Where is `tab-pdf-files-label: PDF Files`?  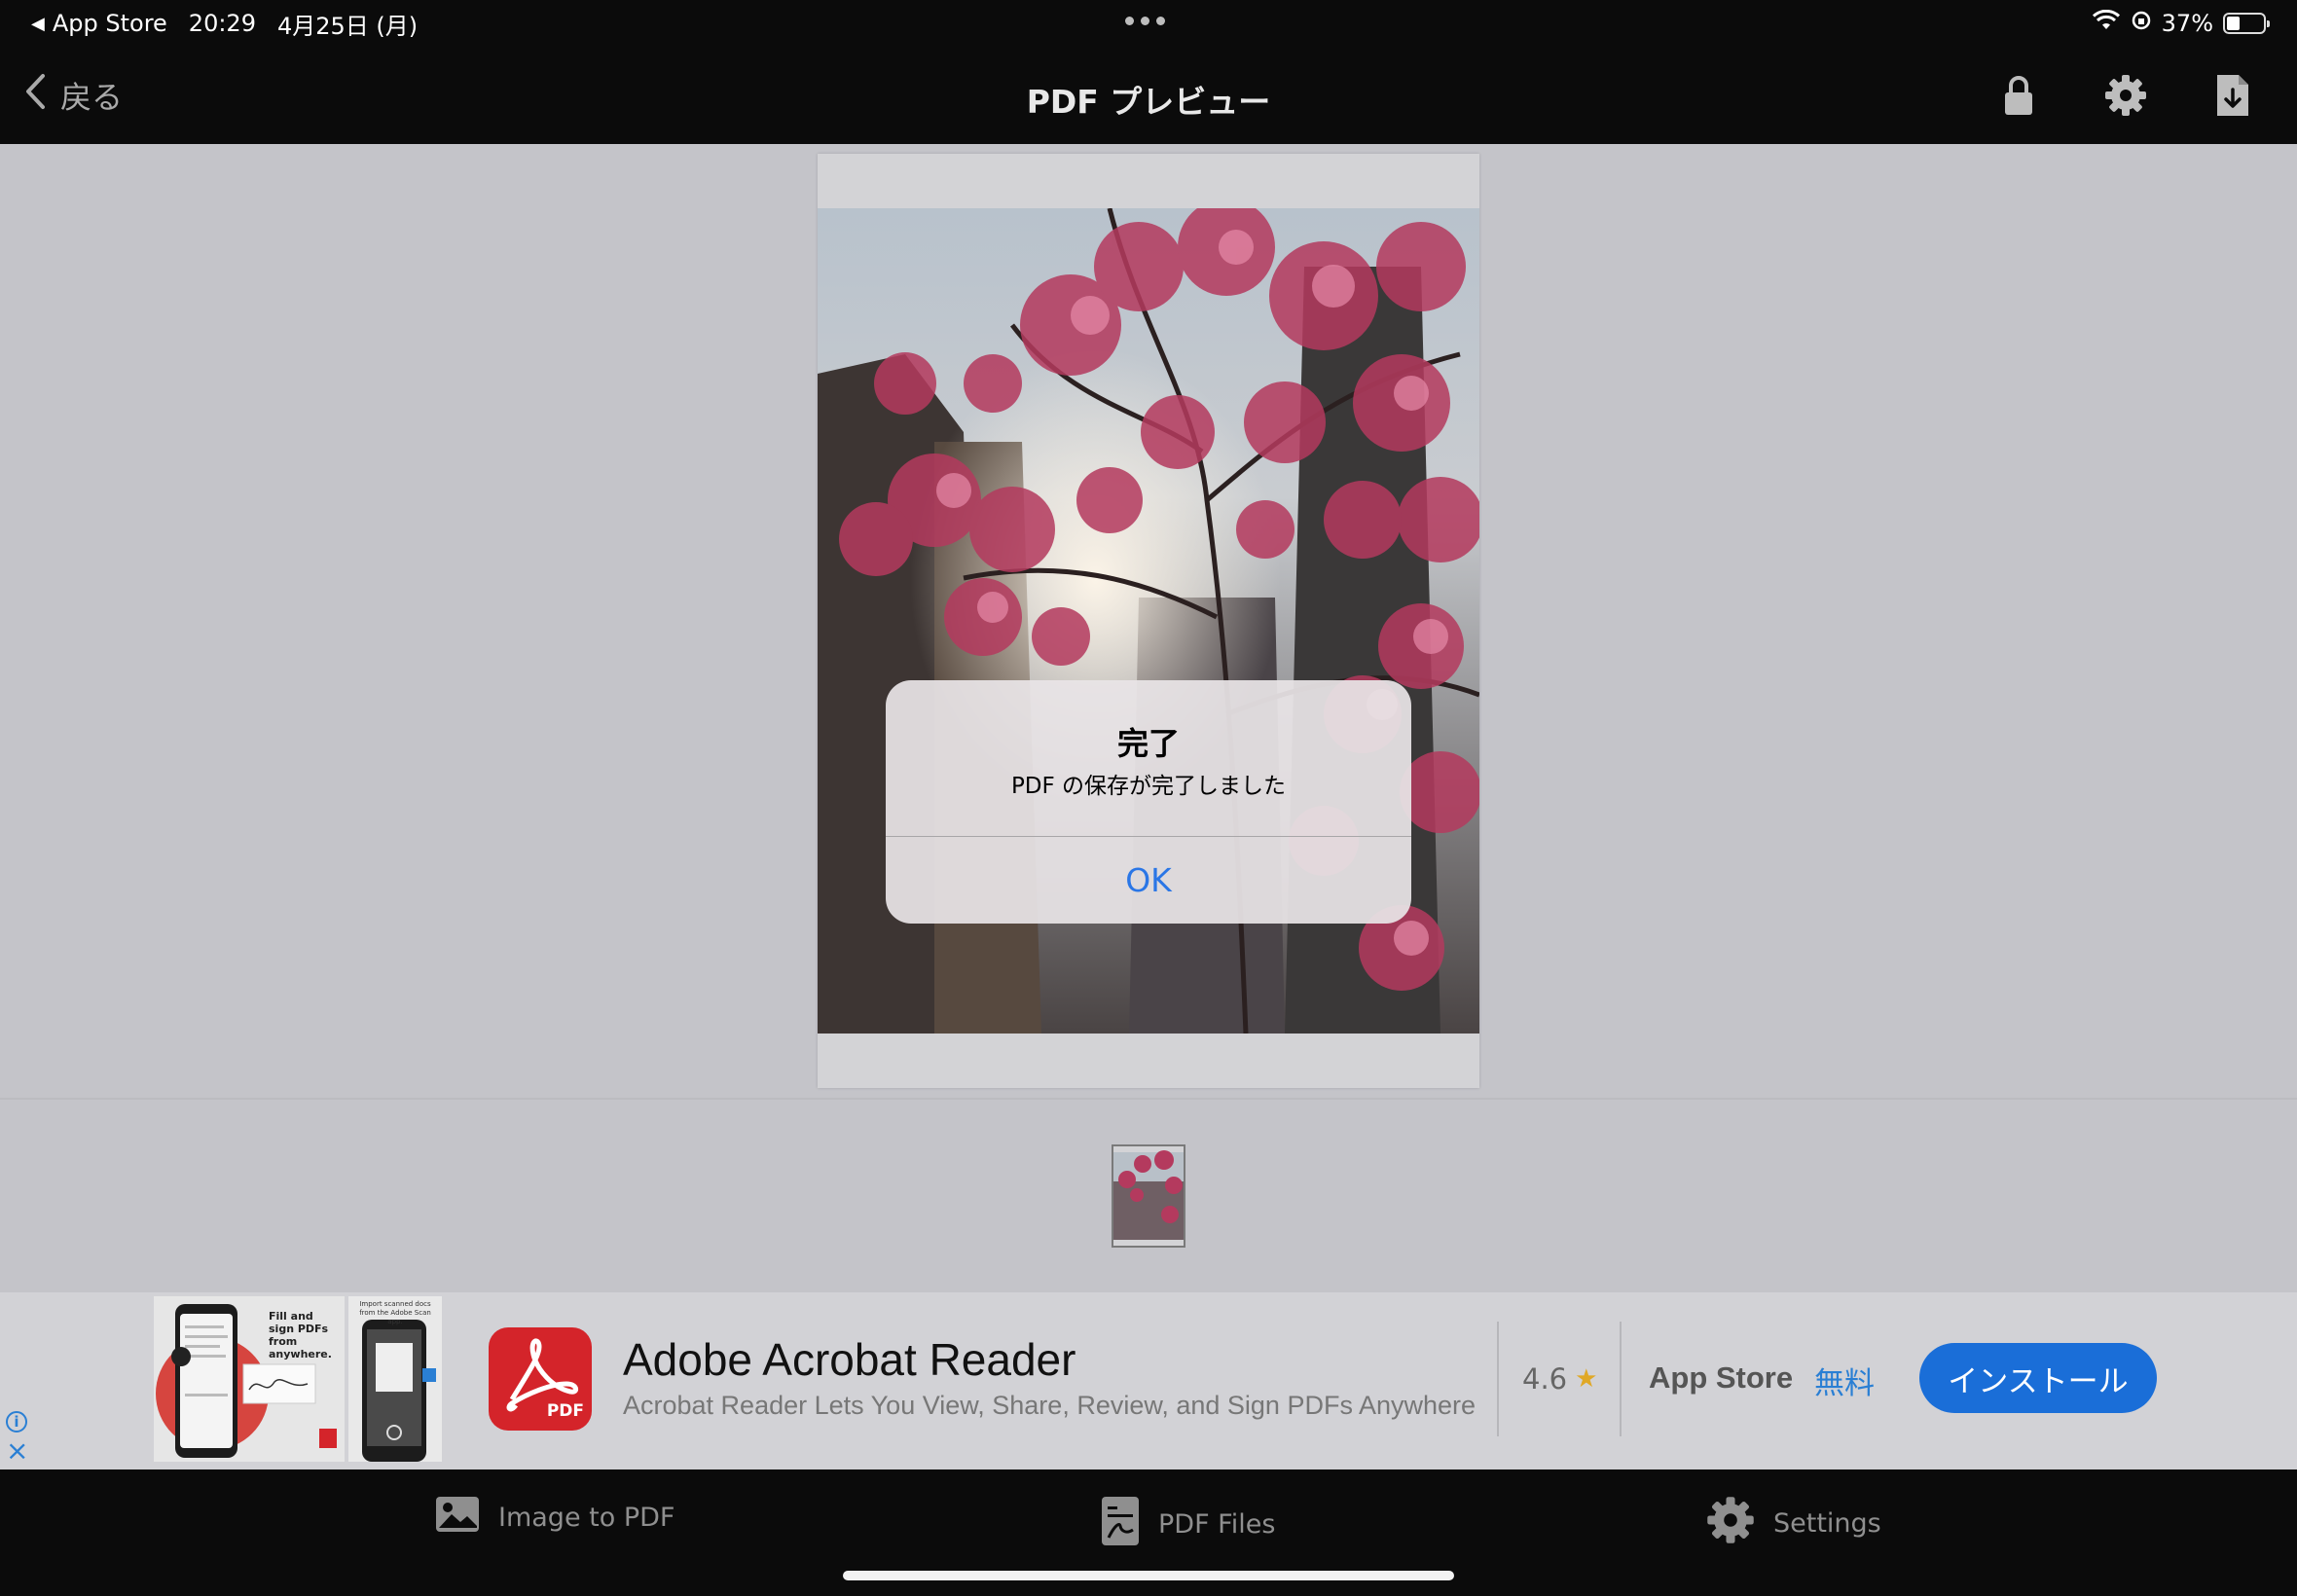 tab-pdf-files-label: PDF Files is located at coordinates (1217, 1524).